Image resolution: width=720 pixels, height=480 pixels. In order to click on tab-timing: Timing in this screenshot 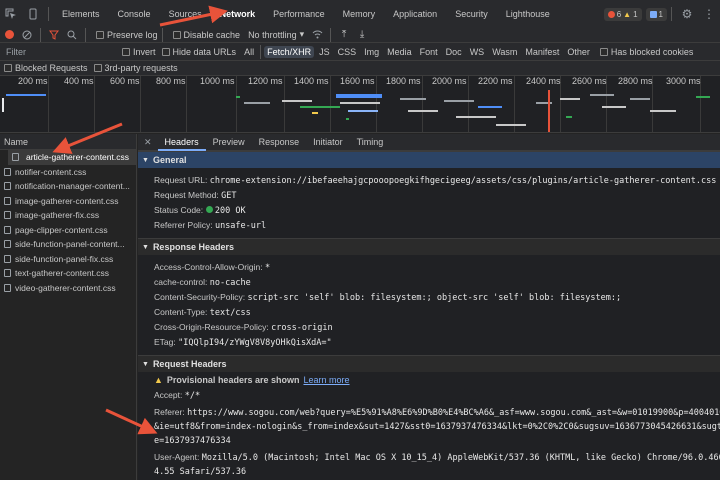, I will do `click(370, 142)`.